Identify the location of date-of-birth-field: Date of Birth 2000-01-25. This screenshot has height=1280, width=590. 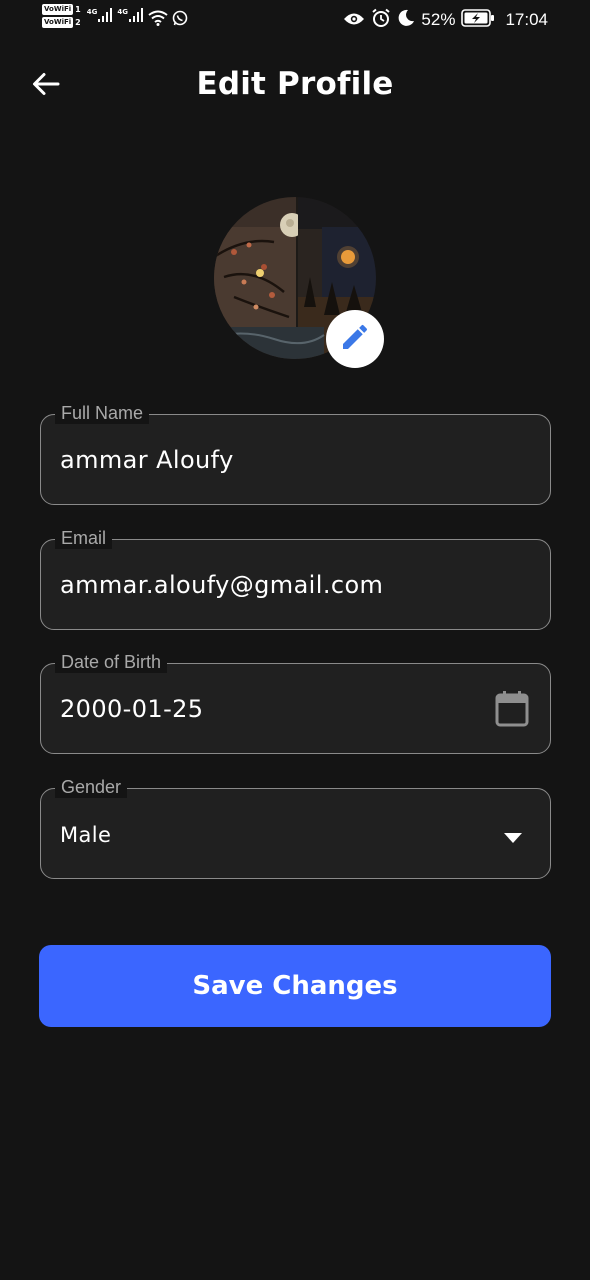
(295, 702).